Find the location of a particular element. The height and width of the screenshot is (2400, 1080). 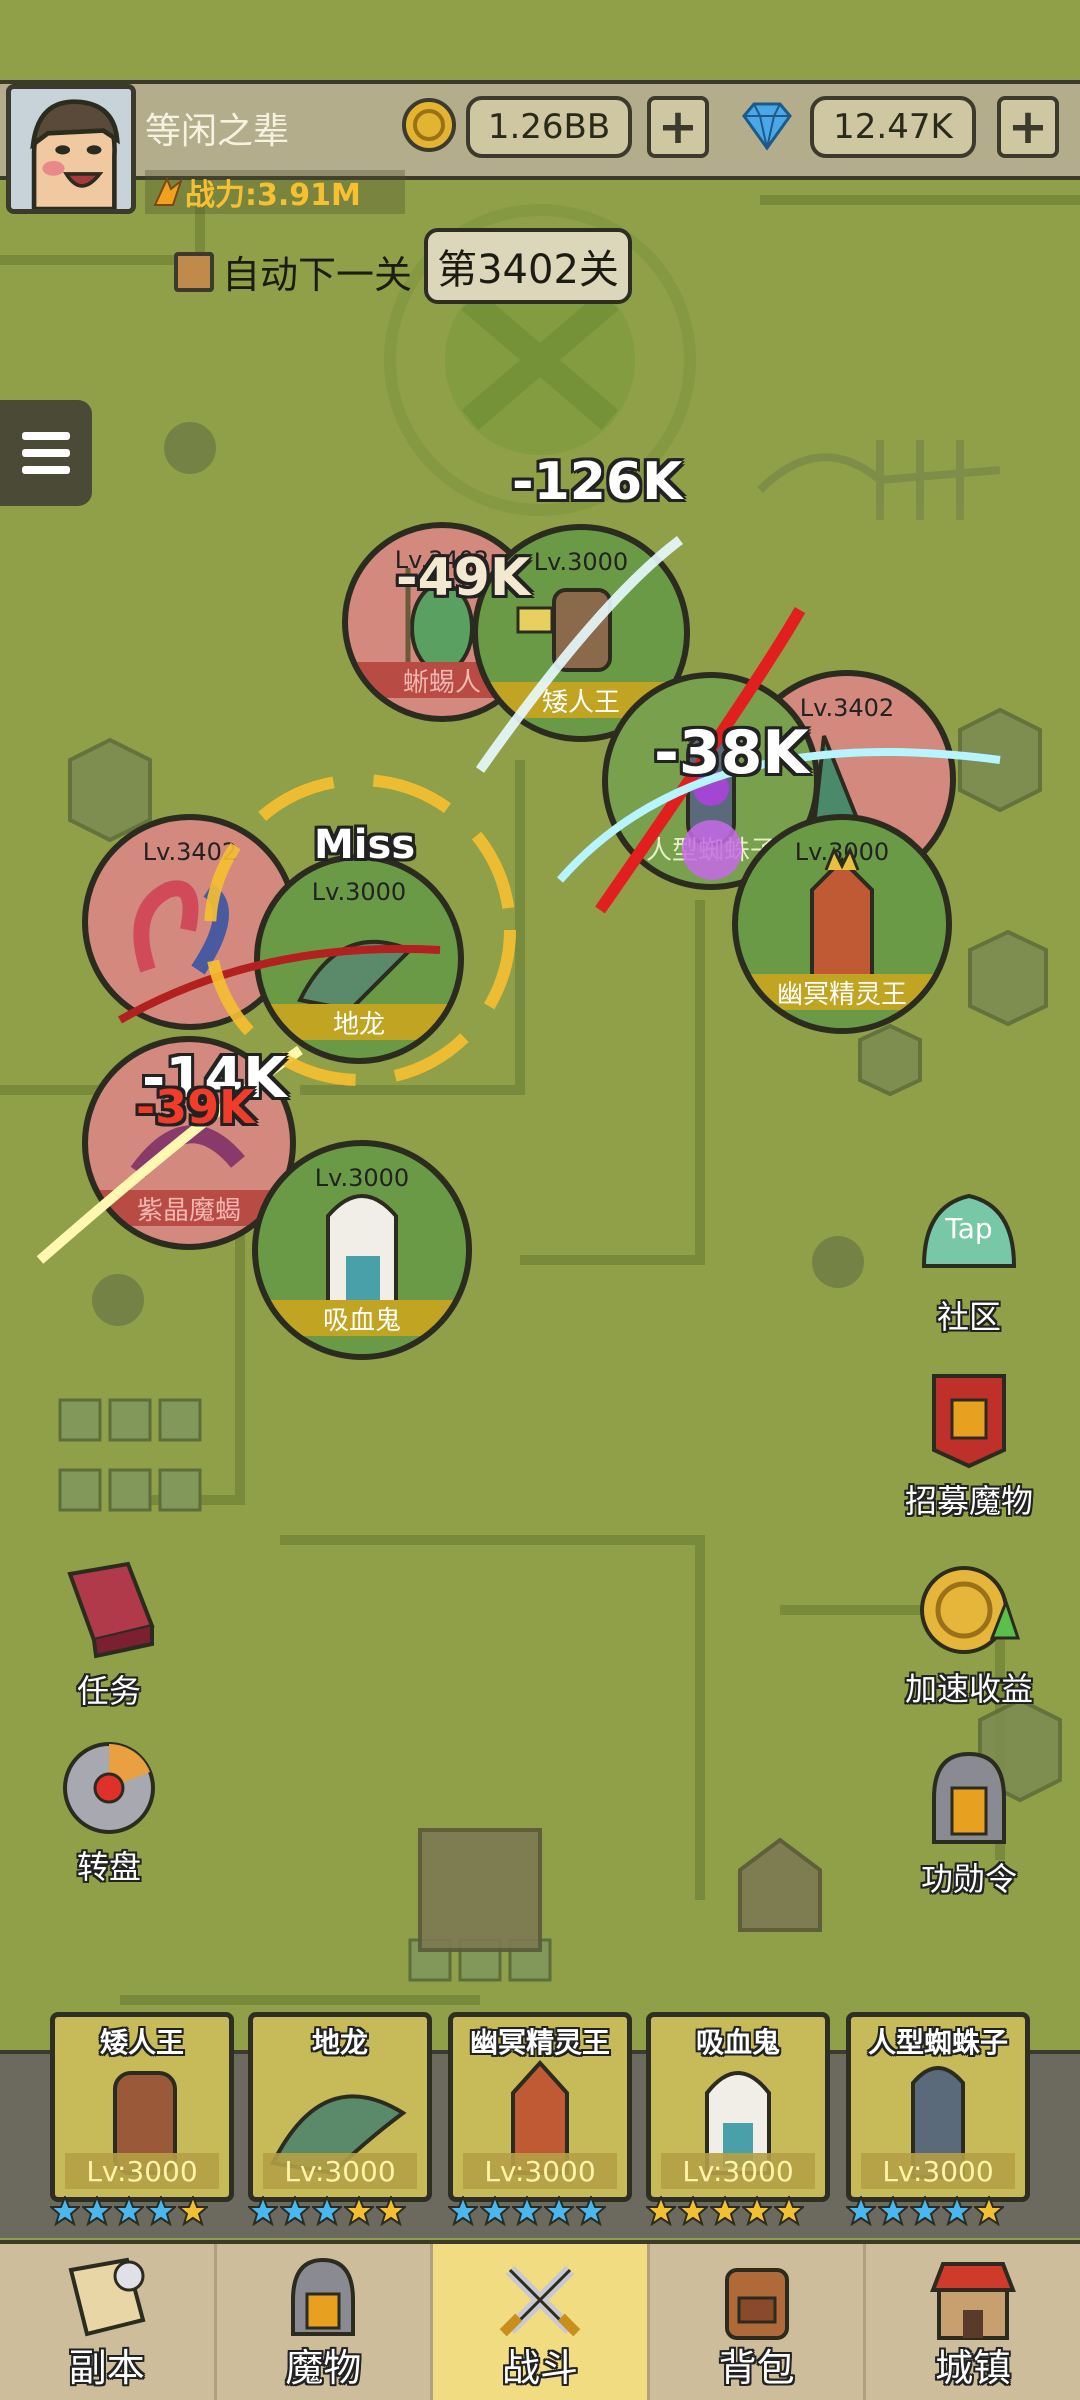

gold-coin-icon is located at coordinates (429, 125).